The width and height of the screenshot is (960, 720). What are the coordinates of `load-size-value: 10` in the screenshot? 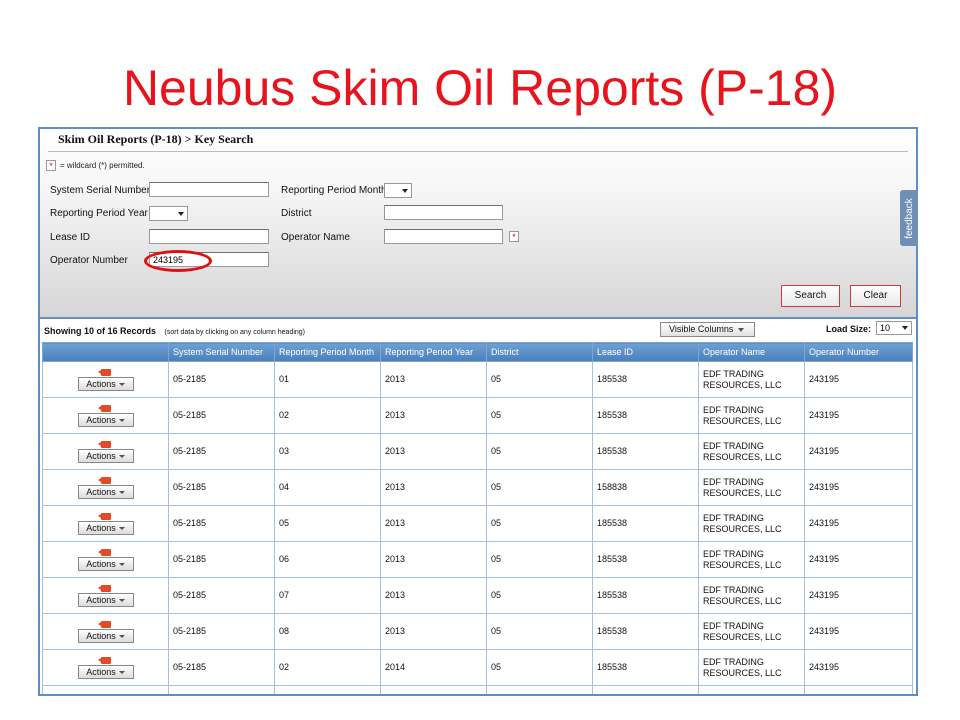 It's located at (885, 328).